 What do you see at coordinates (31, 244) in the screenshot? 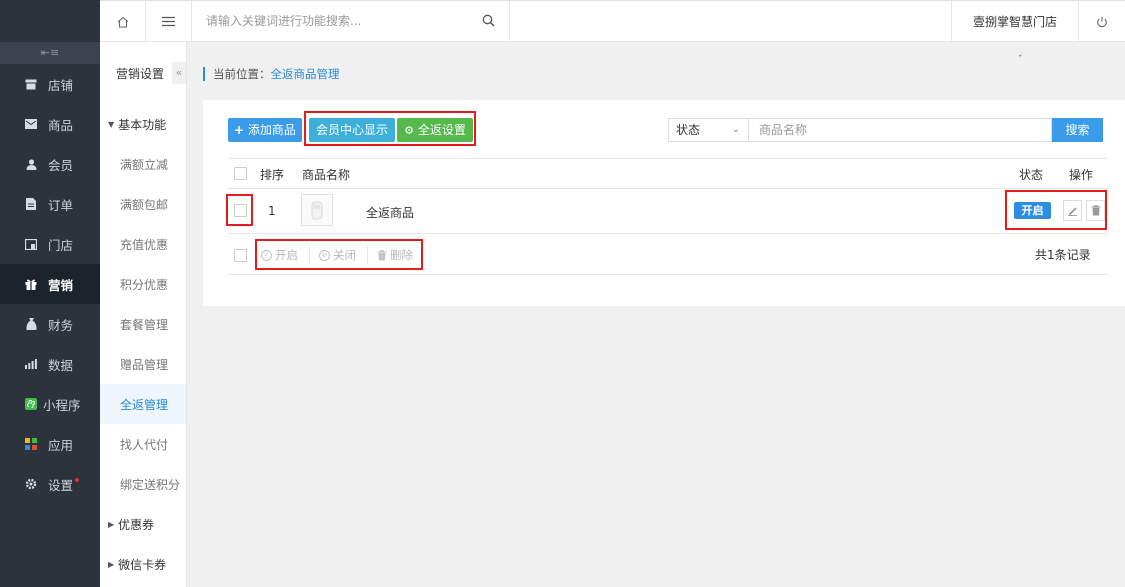
I see `store-icon` at bounding box center [31, 244].